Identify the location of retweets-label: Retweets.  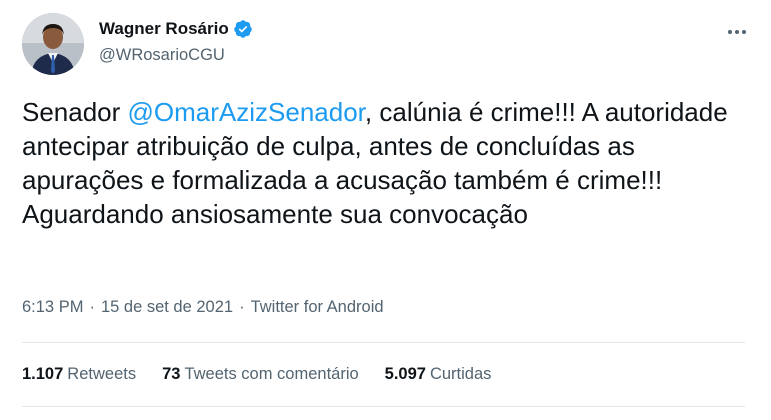
(102, 374).